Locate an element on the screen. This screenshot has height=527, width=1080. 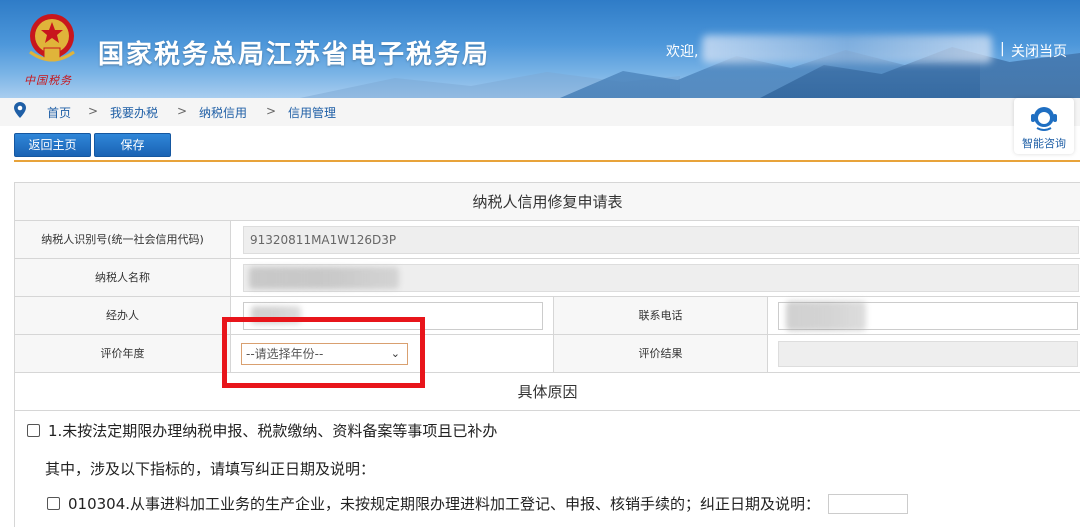
smart-consult-widget: 智能咨询 is located at coordinates (1044, 126).